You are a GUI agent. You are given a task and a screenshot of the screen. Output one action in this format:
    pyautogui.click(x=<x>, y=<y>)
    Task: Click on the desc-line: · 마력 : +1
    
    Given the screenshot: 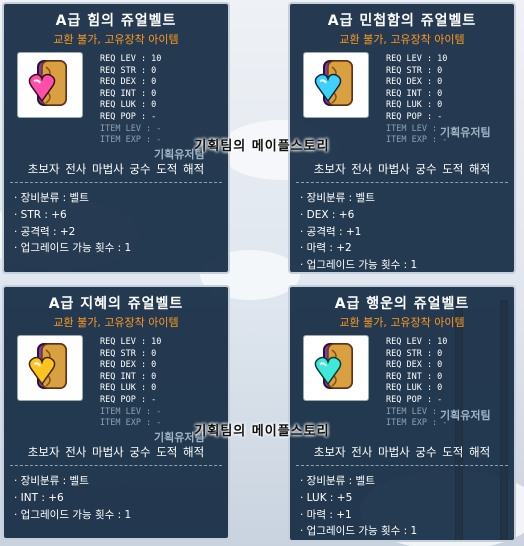 What is the action you would take?
    pyautogui.click(x=326, y=514)
    